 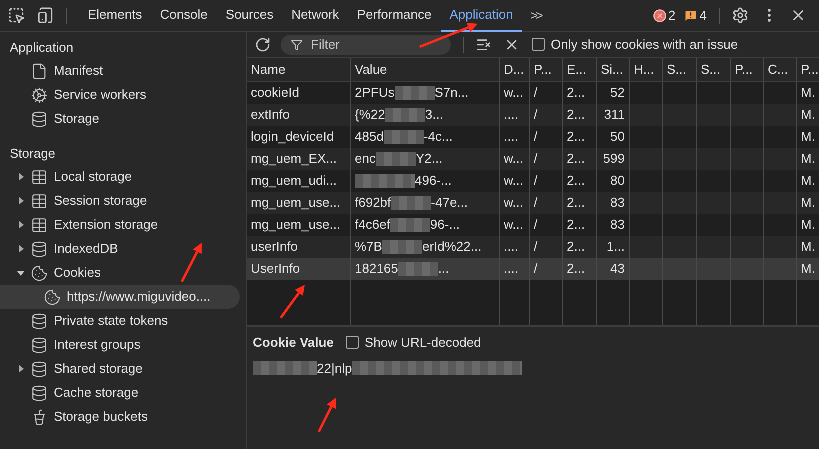 I want to click on section-heading: Application, so click(x=41, y=48).